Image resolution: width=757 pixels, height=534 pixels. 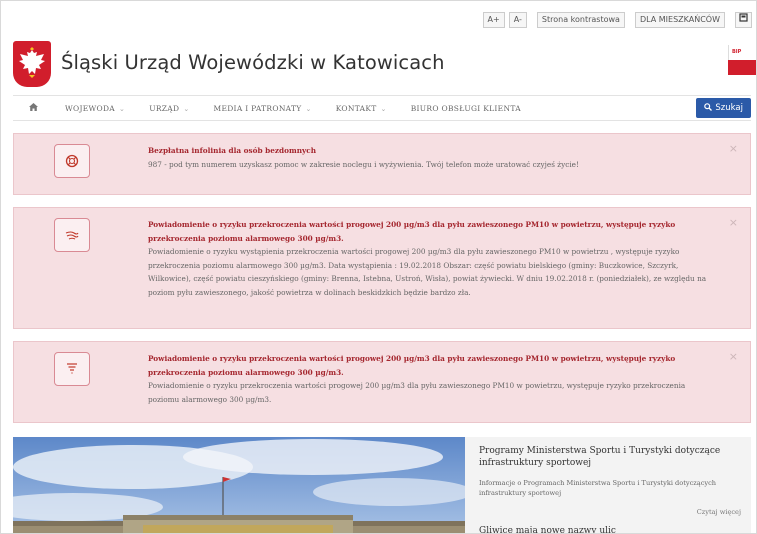 I want to click on wind-smog-icon, so click(x=72, y=235).